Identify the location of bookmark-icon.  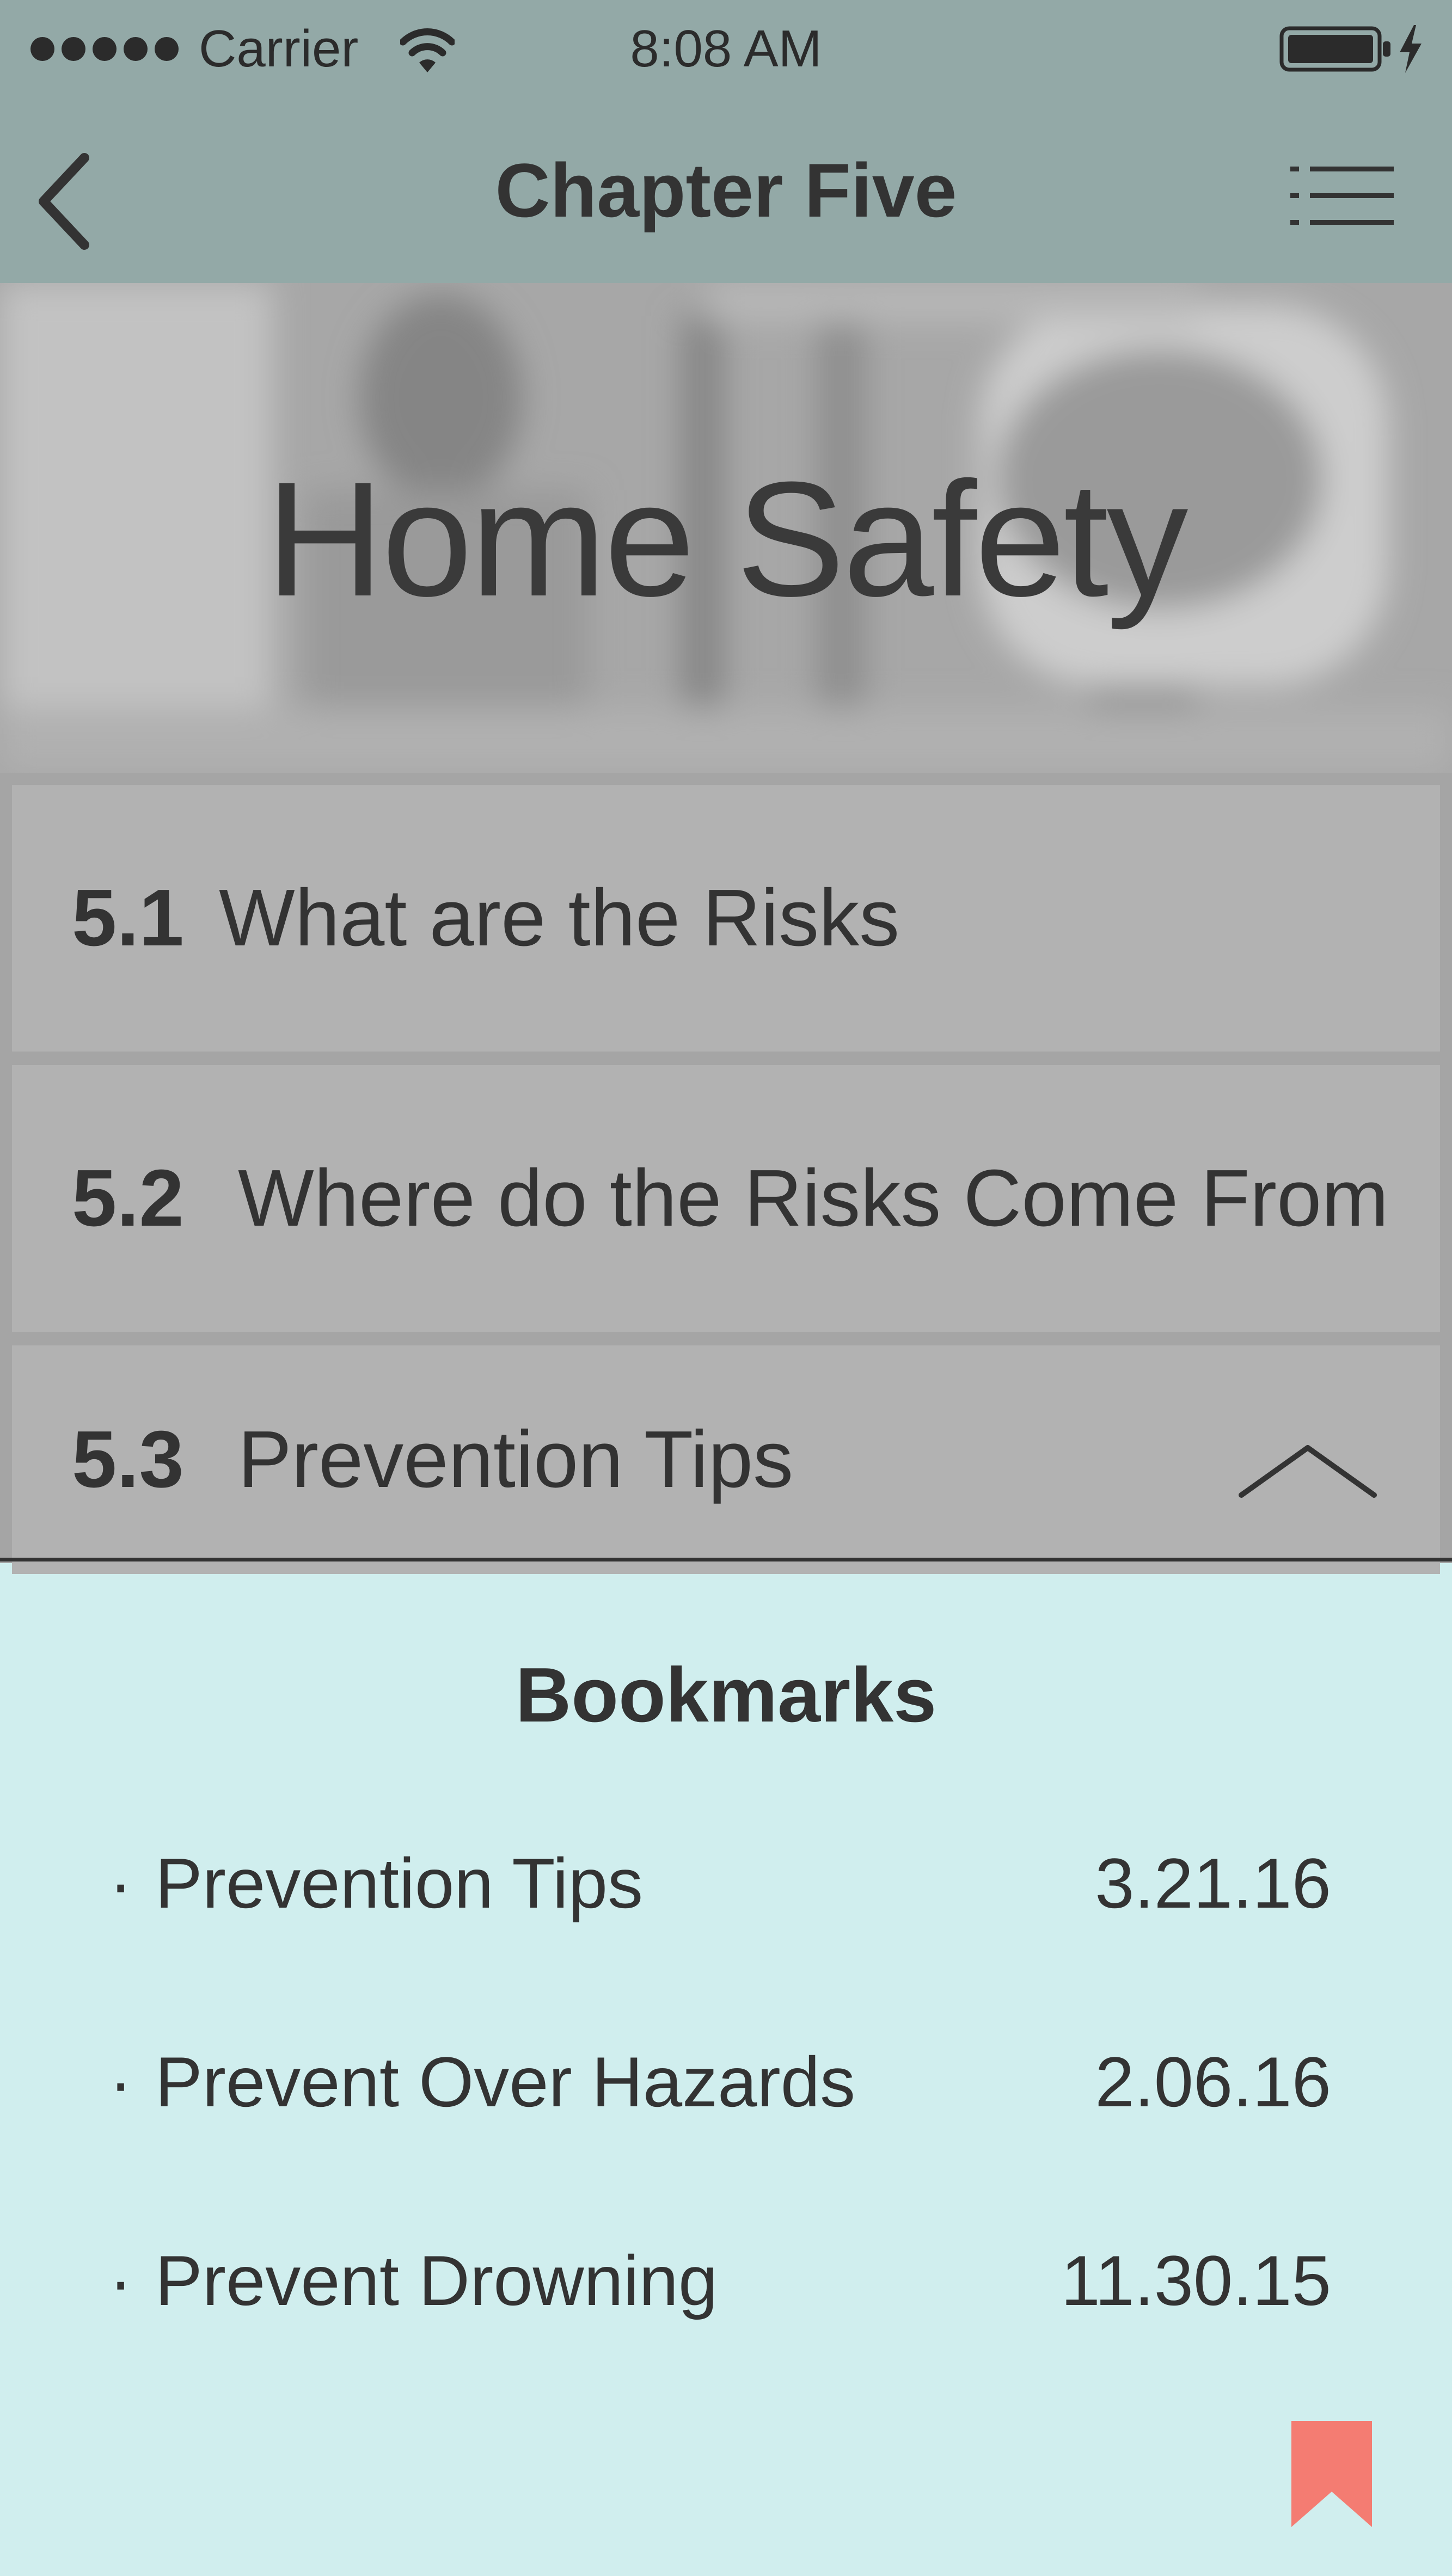
(1331, 2474).